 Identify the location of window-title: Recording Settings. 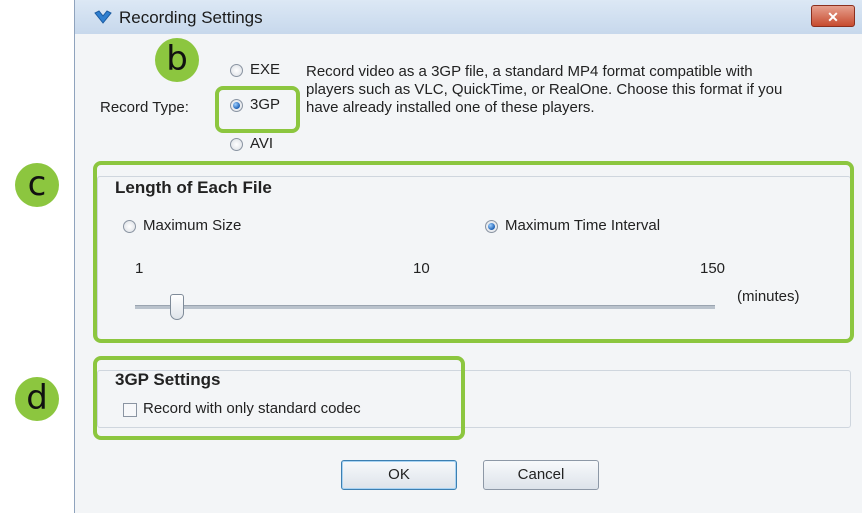
(191, 17).